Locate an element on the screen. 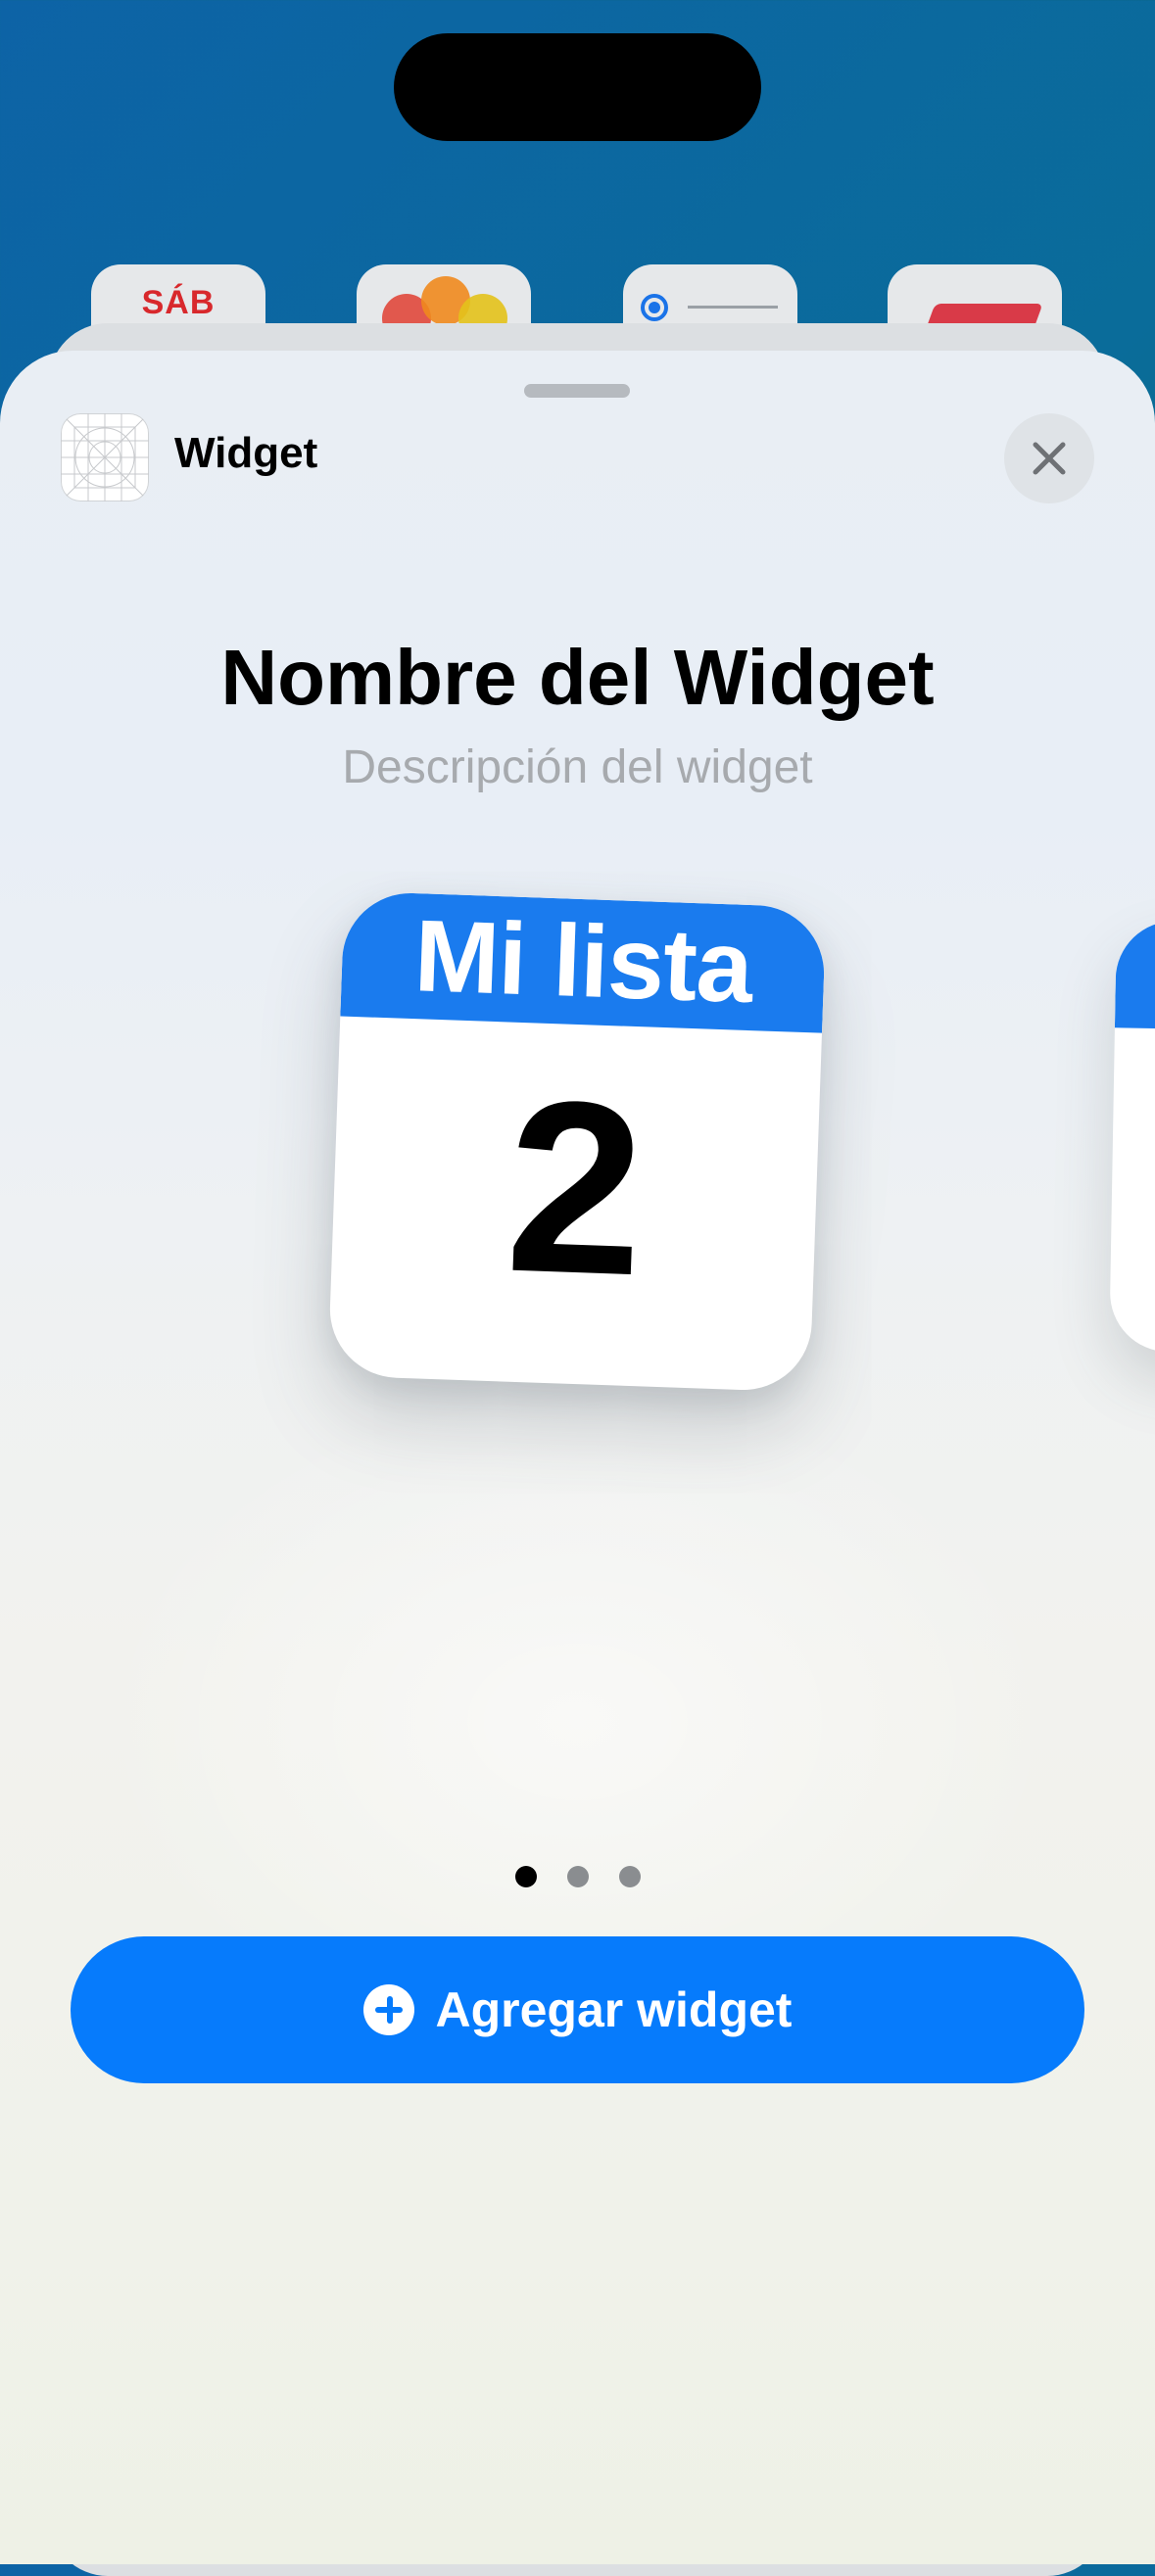  sheet-grabber is located at coordinates (577, 391).